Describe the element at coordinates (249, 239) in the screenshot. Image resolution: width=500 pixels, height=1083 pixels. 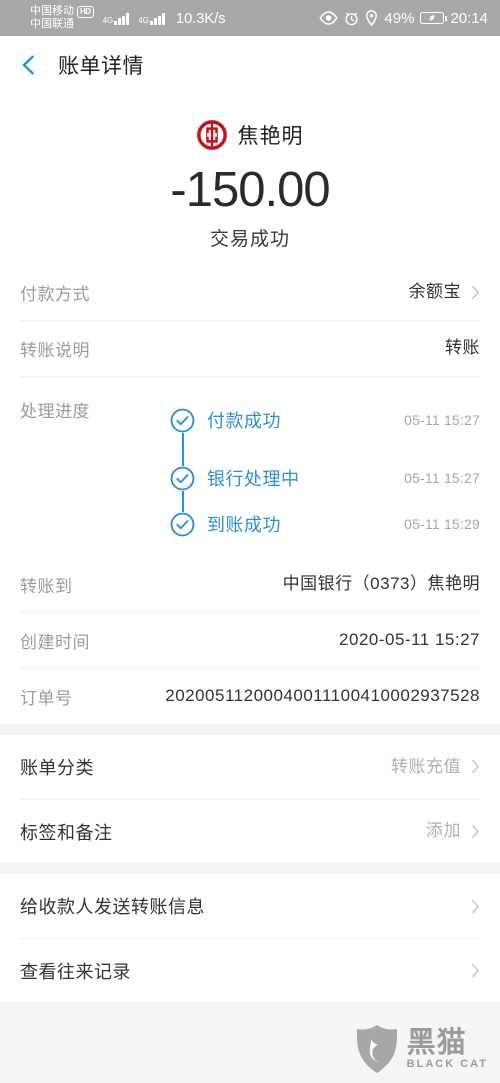
I see `transaction-status: 交易成功` at that location.